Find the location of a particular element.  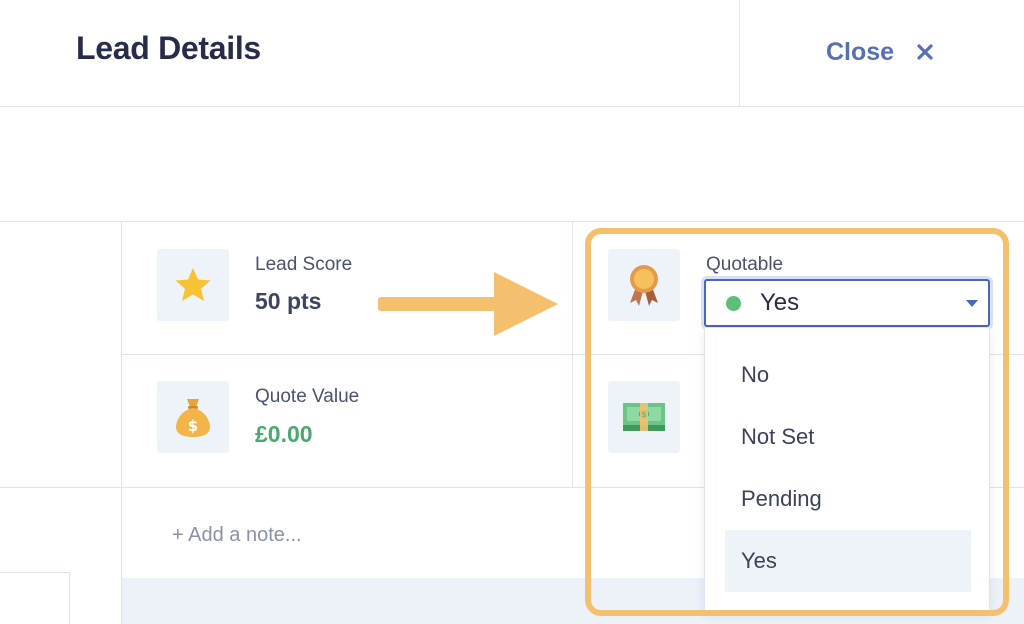

option-not-set: Not Set is located at coordinates (848, 437).